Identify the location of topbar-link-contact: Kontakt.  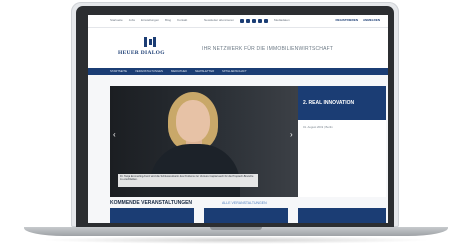
(182, 20).